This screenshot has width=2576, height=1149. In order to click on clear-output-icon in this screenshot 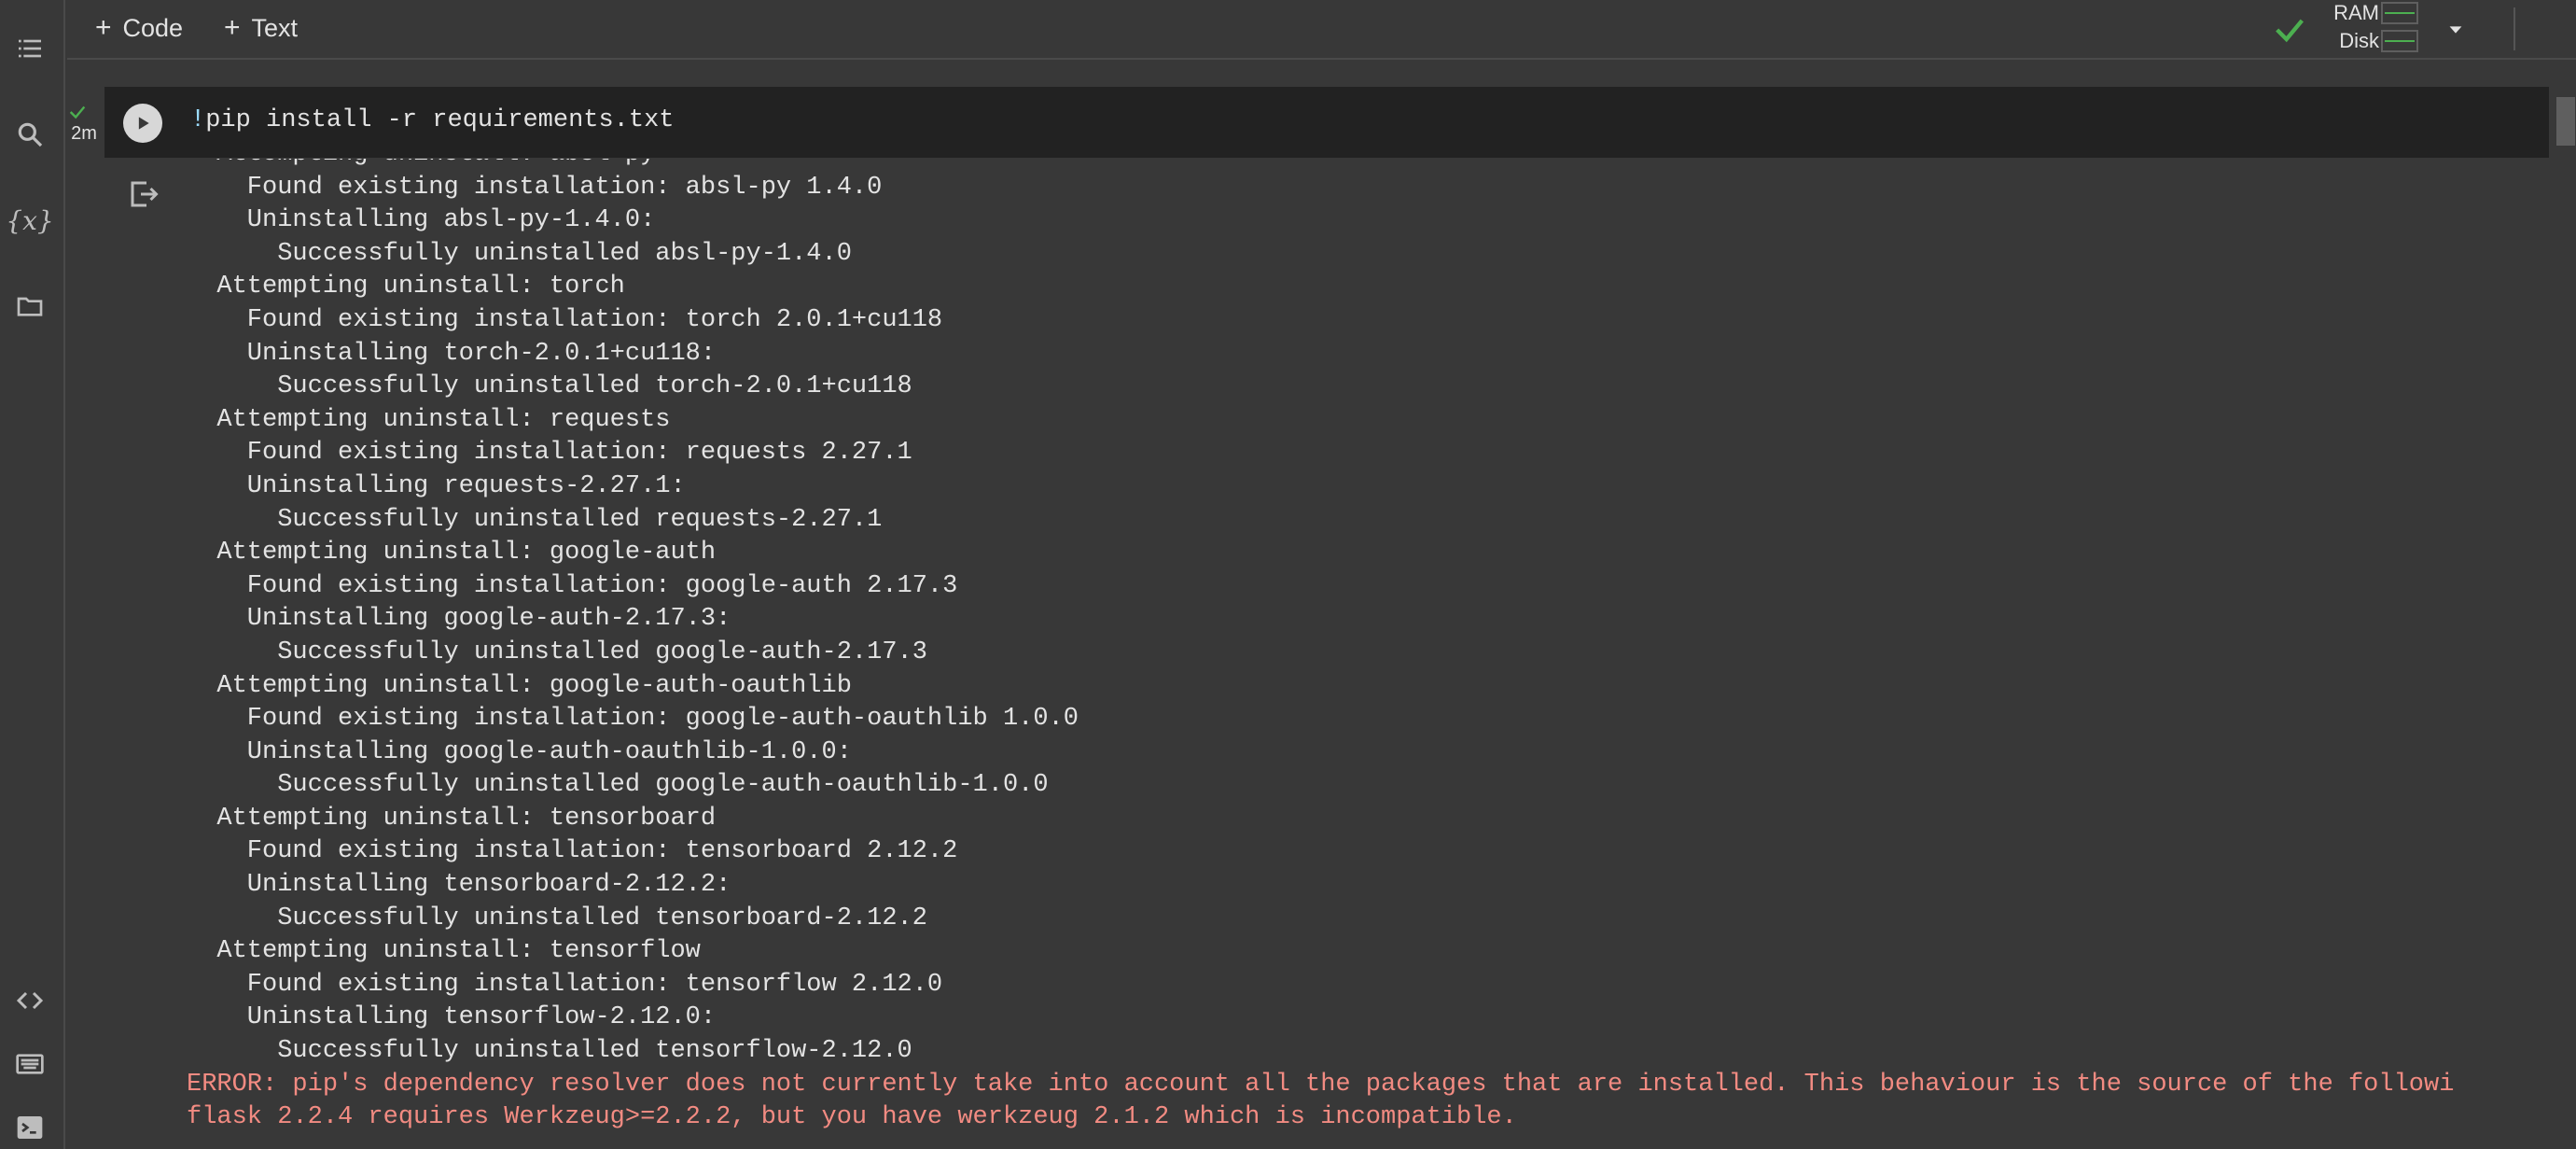, I will do `click(143, 194)`.